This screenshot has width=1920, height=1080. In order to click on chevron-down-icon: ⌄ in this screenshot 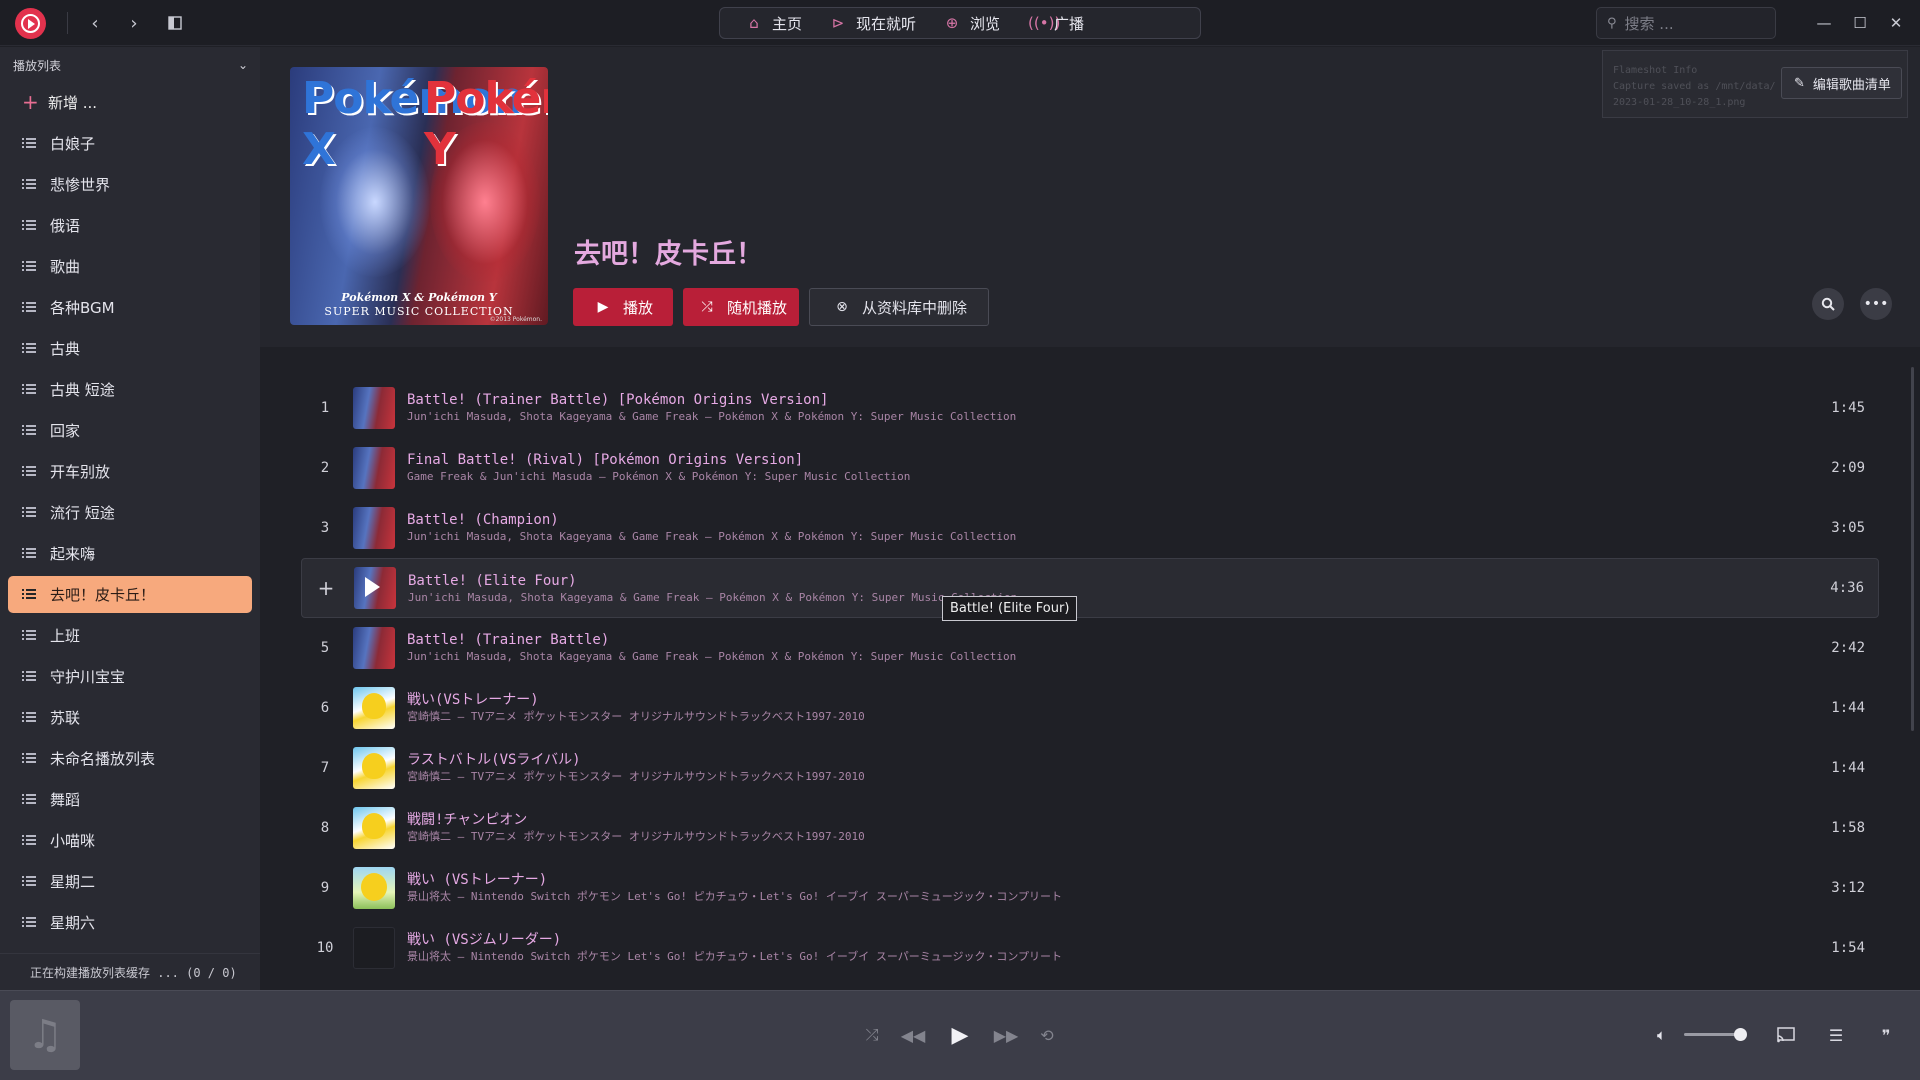, I will do `click(243, 65)`.